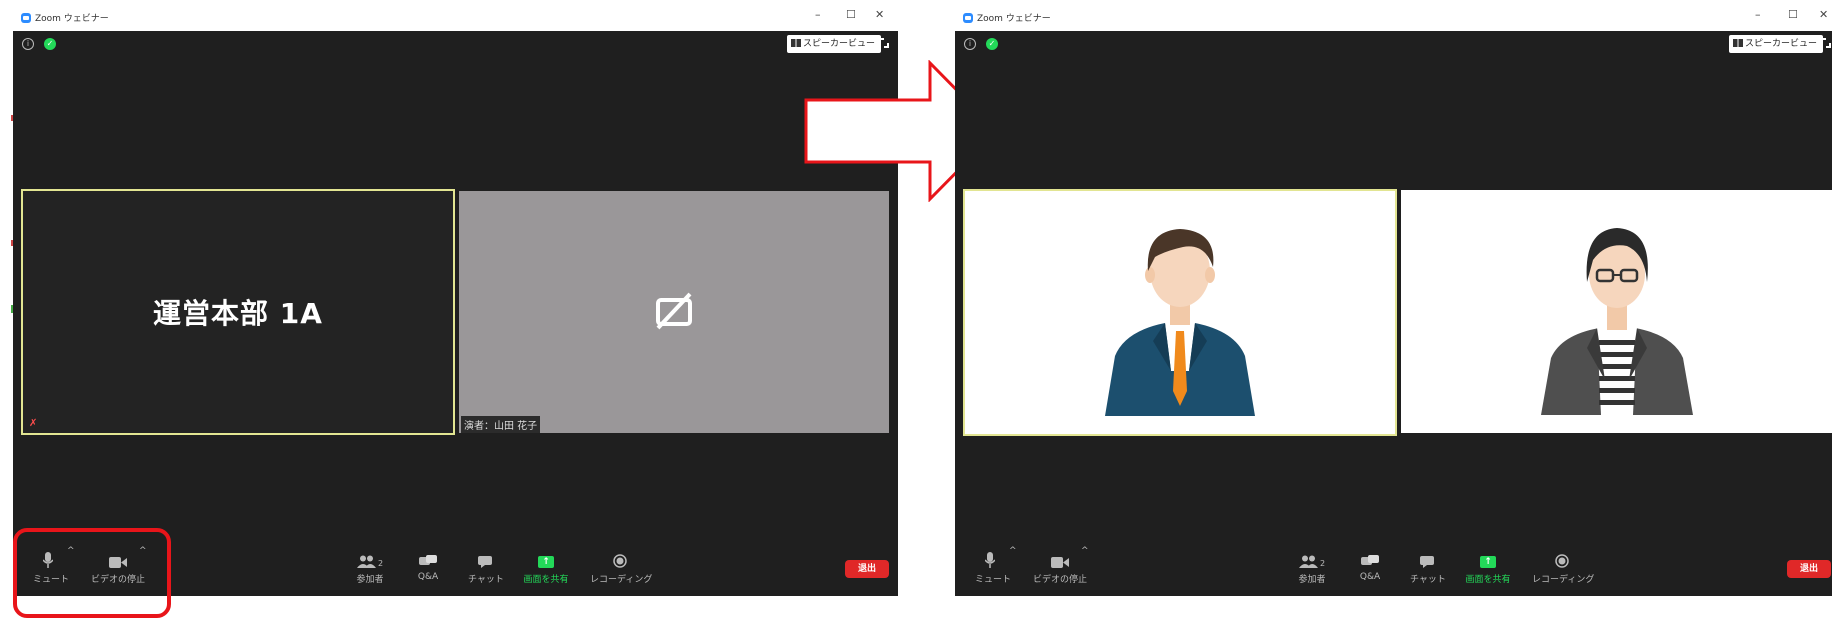  I want to click on camera-off-icon, so click(674, 311).